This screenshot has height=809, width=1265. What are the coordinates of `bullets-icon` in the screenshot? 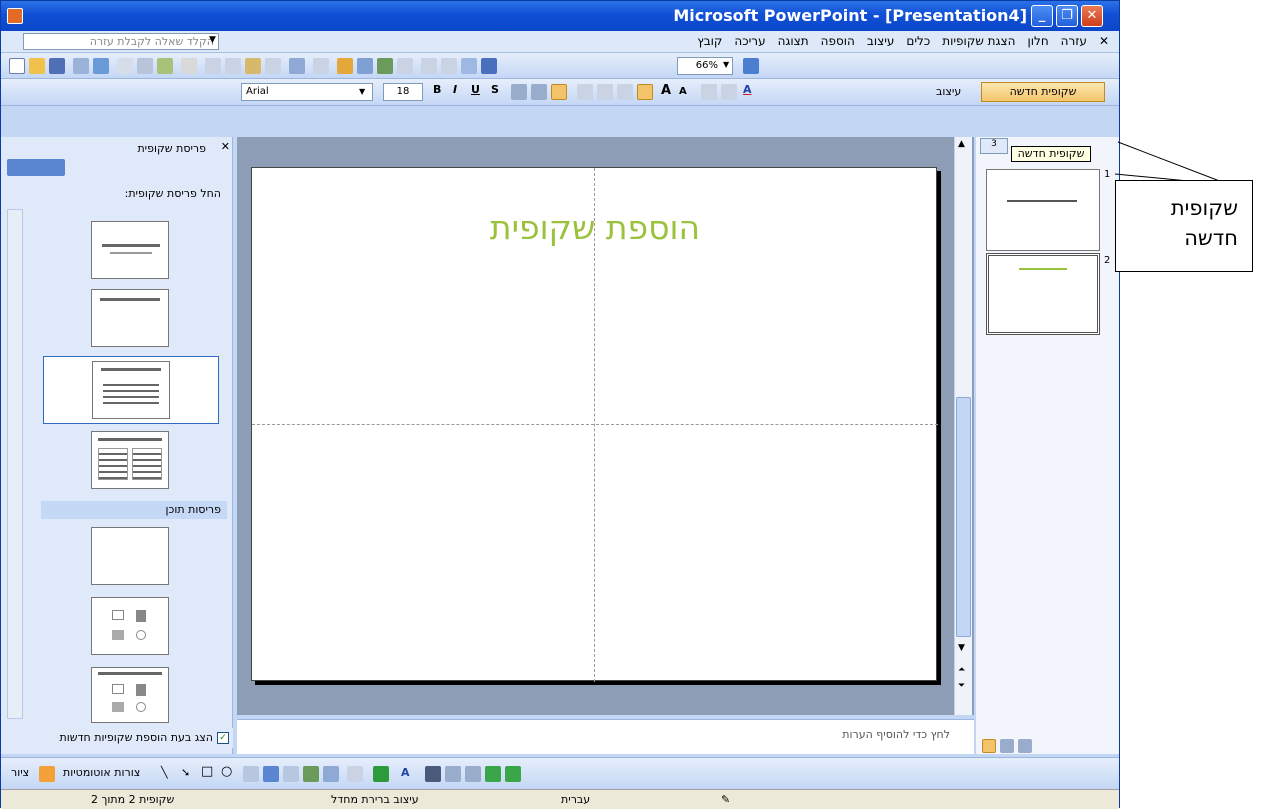 It's located at (605, 92).